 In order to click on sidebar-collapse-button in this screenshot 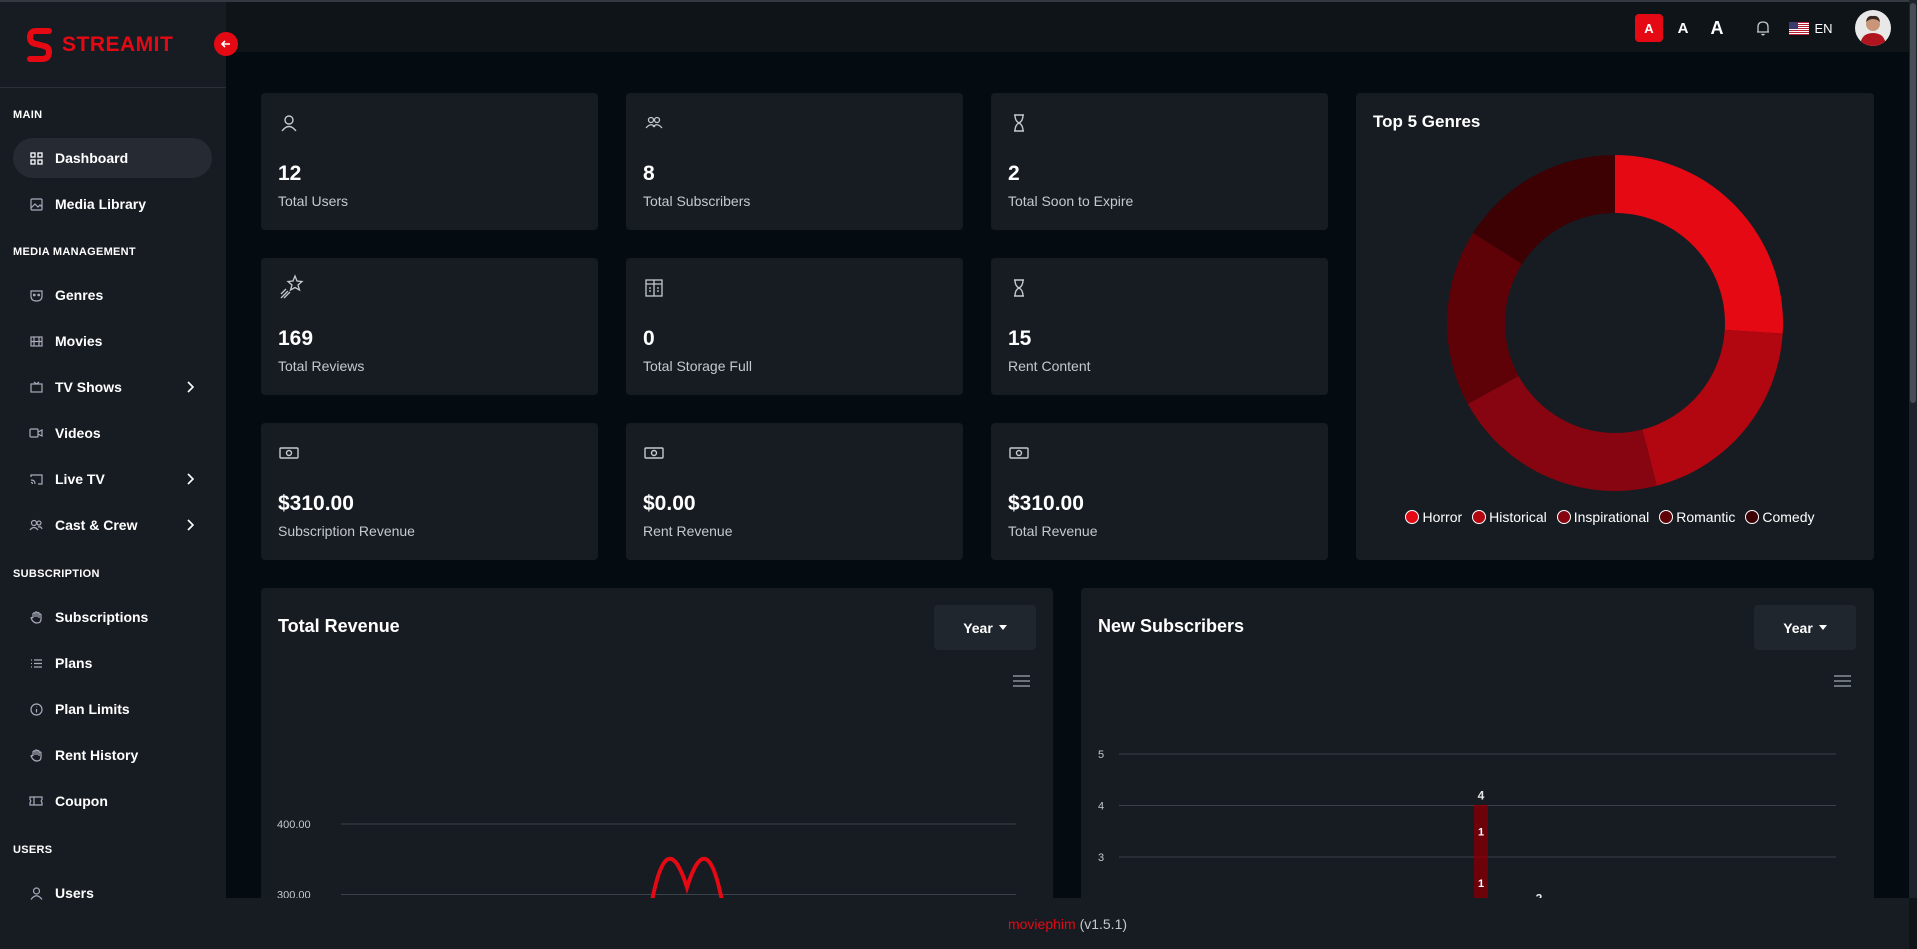, I will do `click(226, 44)`.